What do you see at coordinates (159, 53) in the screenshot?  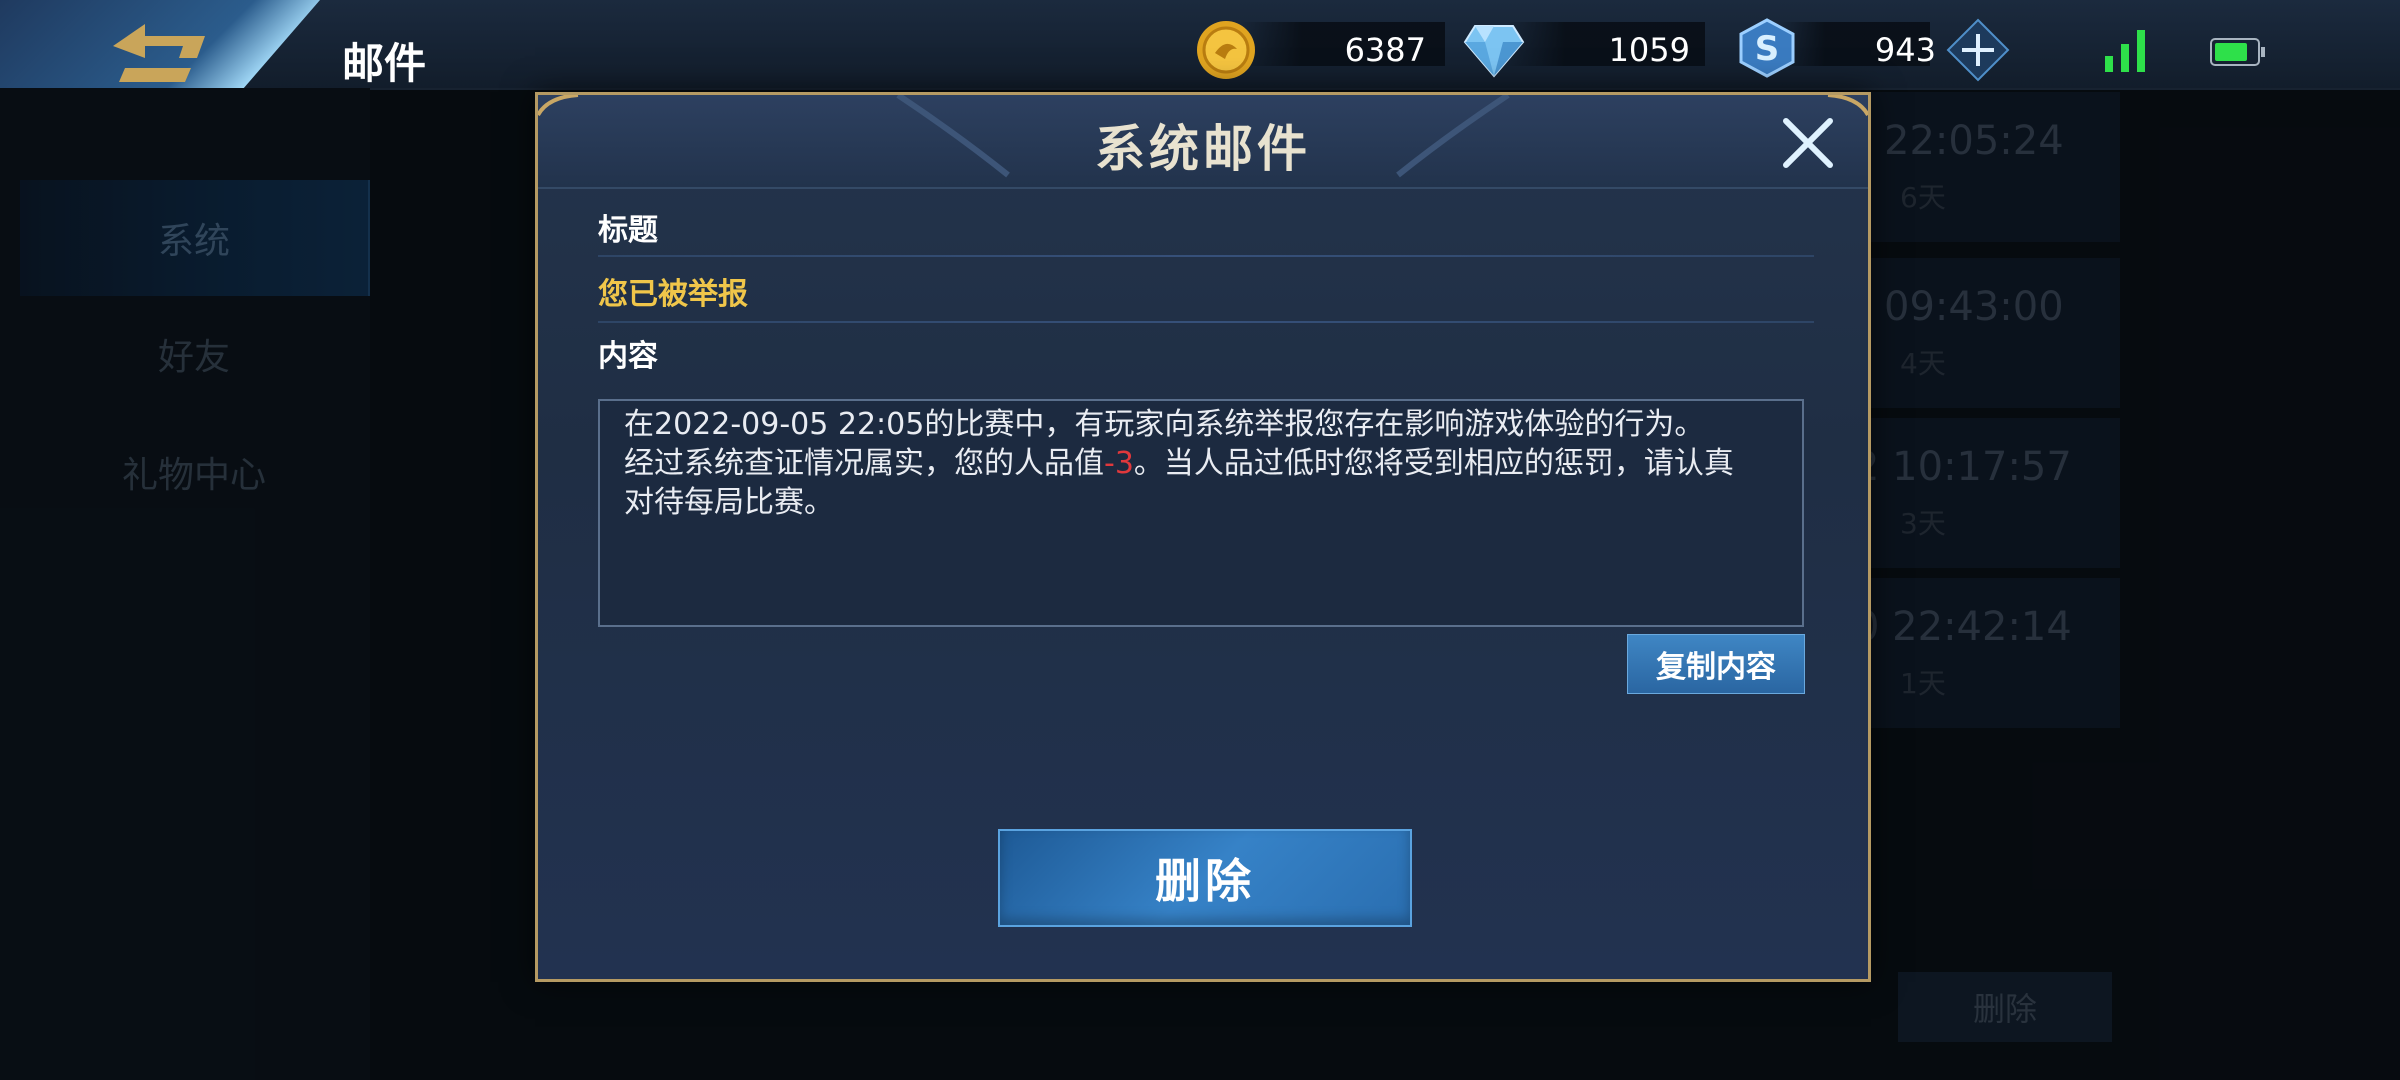 I see `back-arrow-icon` at bounding box center [159, 53].